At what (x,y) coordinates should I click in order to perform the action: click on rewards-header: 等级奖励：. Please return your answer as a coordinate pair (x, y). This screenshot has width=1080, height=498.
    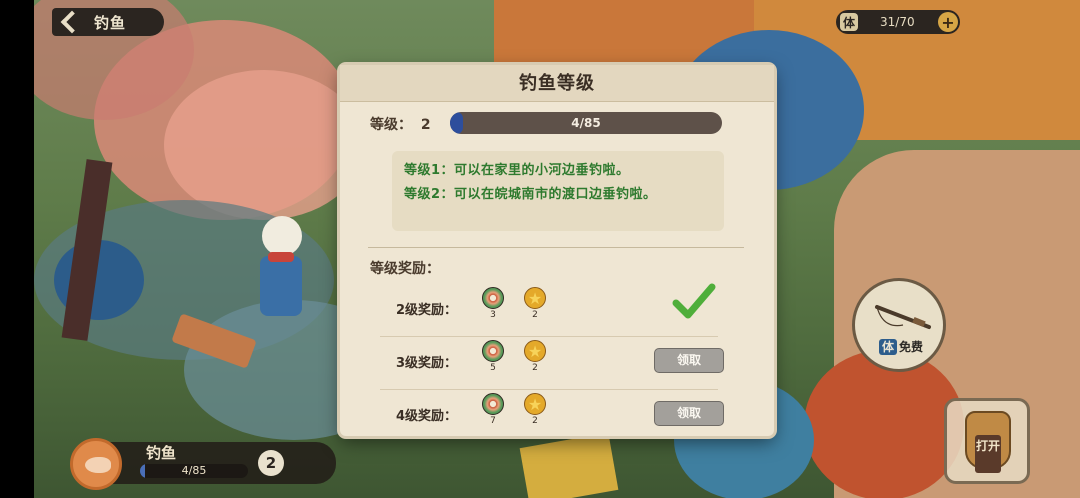
    Looking at the image, I should click on (405, 269).